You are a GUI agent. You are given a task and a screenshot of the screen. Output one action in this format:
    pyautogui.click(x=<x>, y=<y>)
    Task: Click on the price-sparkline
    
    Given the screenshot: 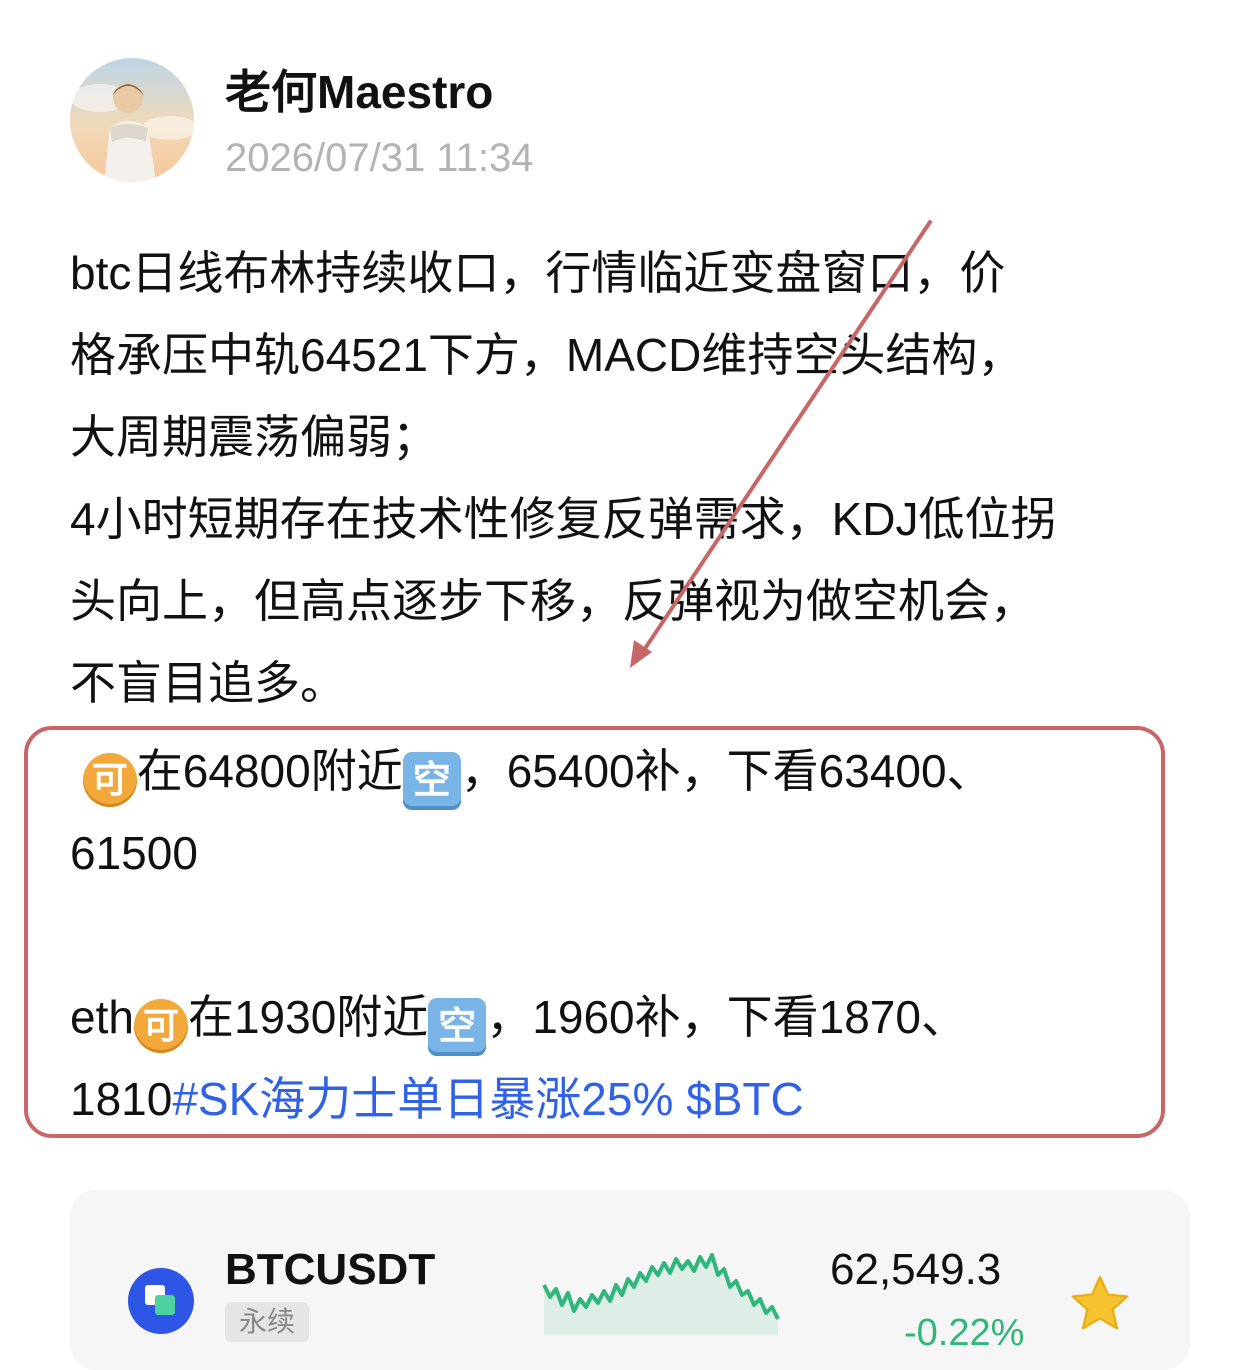 What is the action you would take?
    pyautogui.click(x=661, y=1294)
    